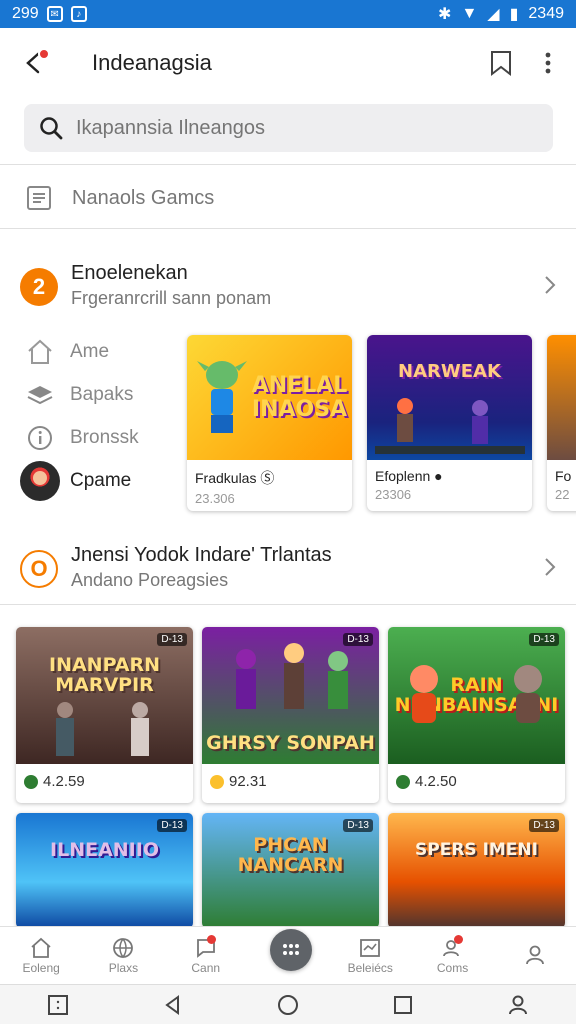 The image size is (576, 1024). I want to click on system-menu-icon, so click(58, 1005).